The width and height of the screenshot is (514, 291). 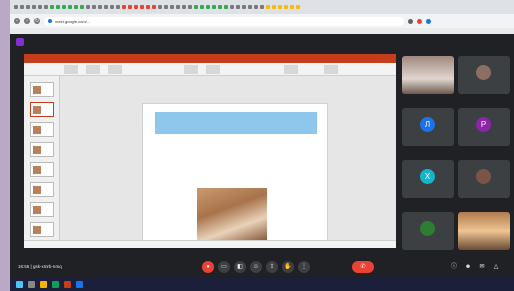 I want to click on participant-tile: Х, so click(x=428, y=179).